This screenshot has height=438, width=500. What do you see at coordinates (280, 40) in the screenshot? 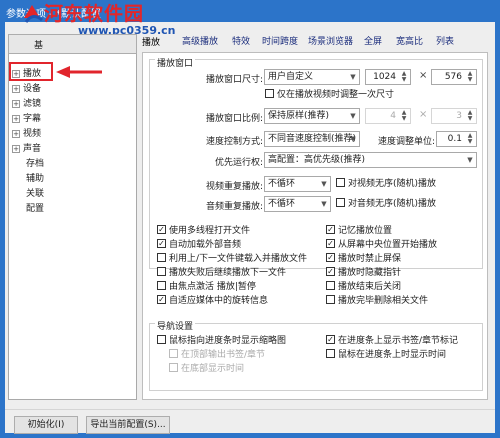
I see `tab-timespan: 时间跨度` at bounding box center [280, 40].